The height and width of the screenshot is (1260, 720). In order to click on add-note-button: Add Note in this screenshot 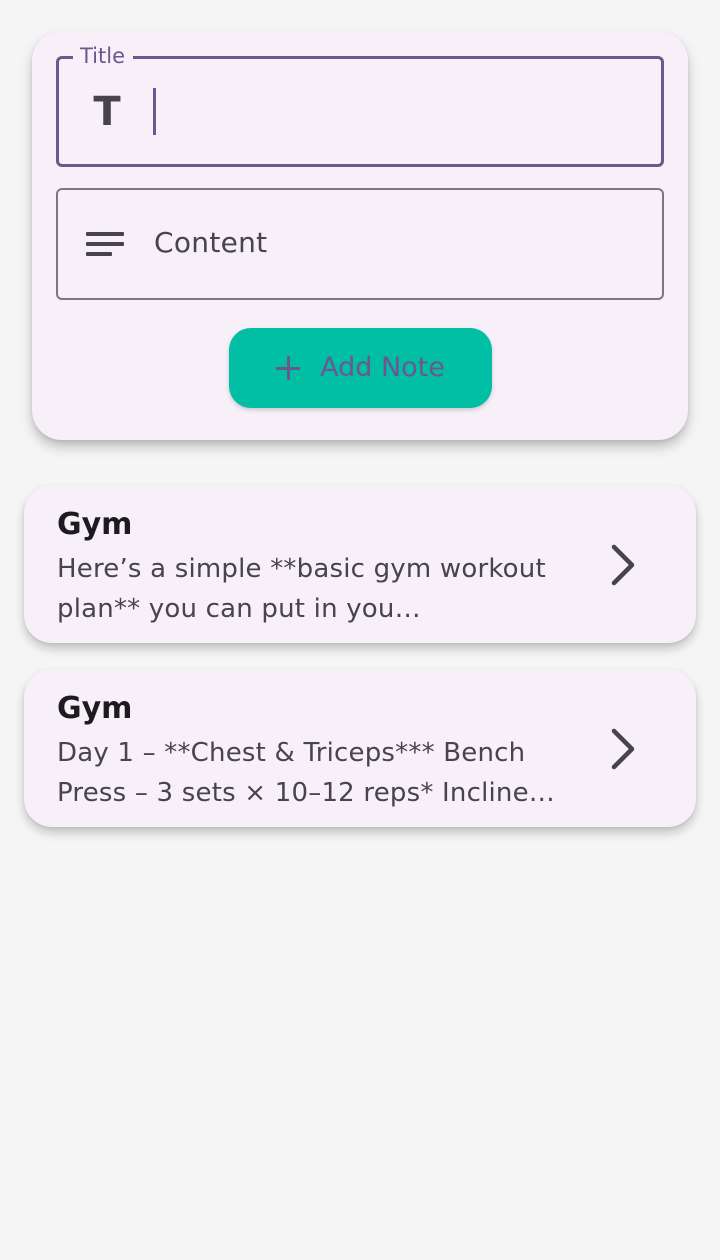, I will do `click(360, 368)`.